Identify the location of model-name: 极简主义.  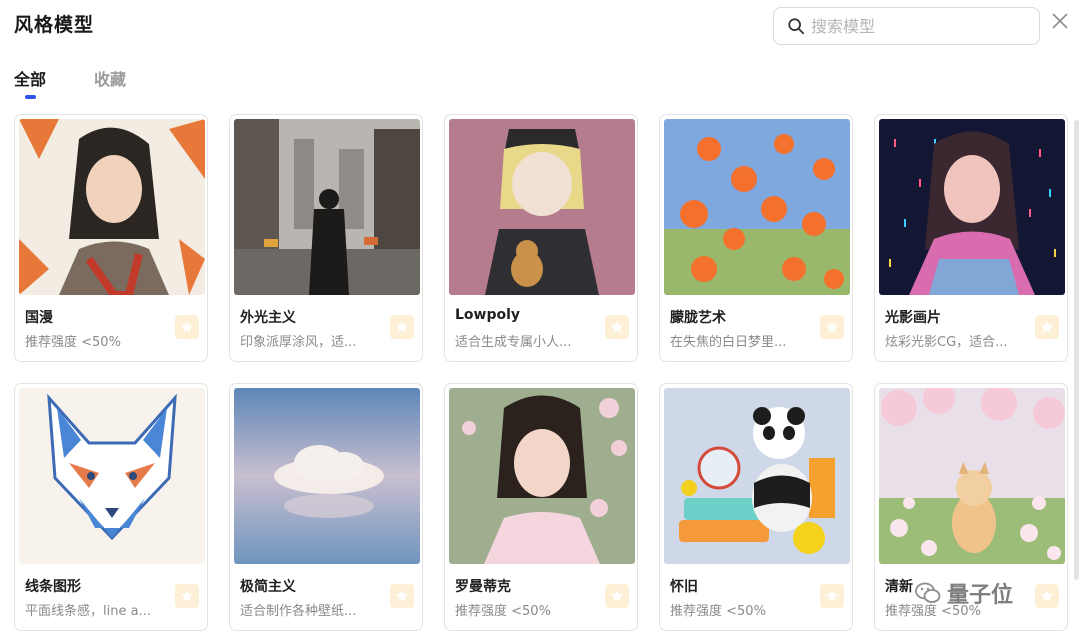
(268, 587).